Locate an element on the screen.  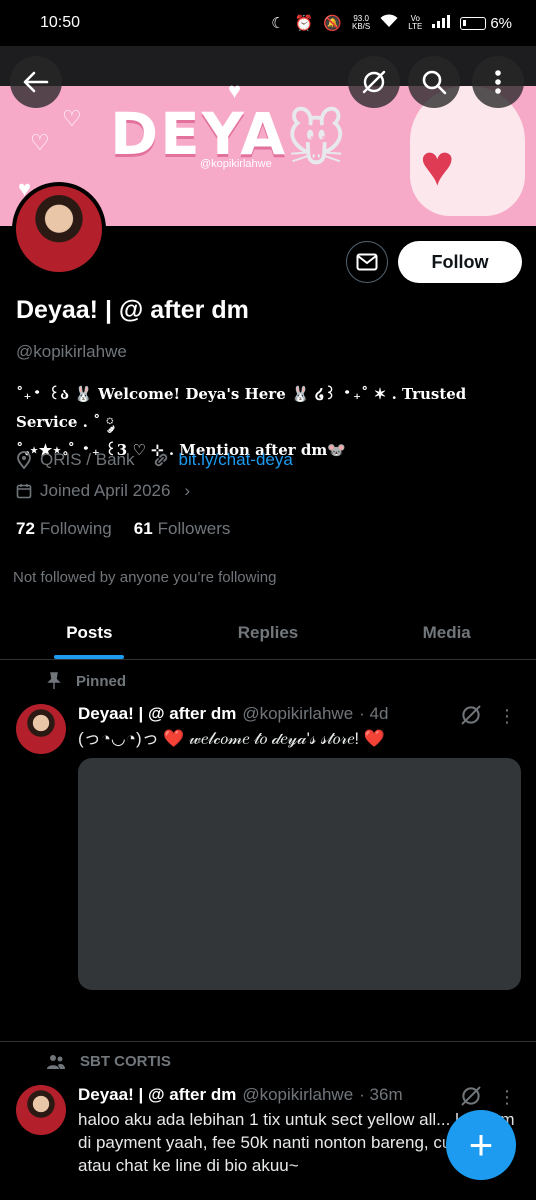
more-button is located at coordinates (498, 82).